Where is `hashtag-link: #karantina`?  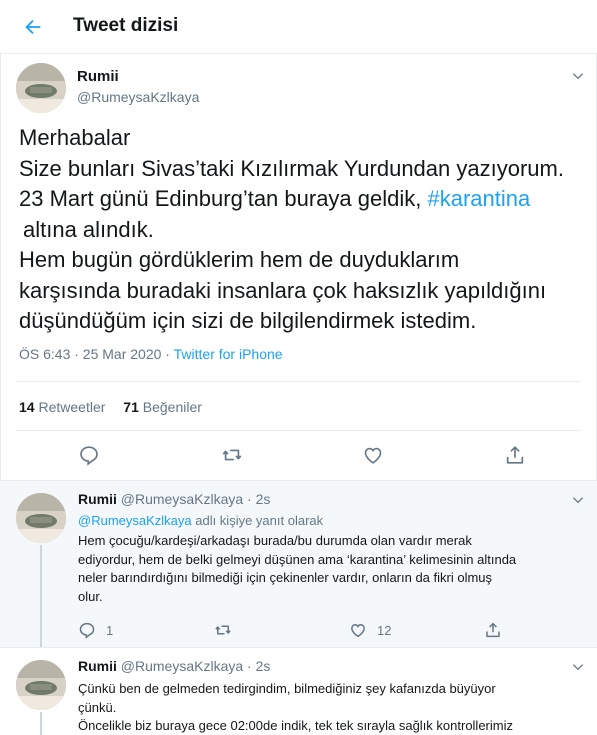
hashtag-link: #karantina is located at coordinates (478, 198).